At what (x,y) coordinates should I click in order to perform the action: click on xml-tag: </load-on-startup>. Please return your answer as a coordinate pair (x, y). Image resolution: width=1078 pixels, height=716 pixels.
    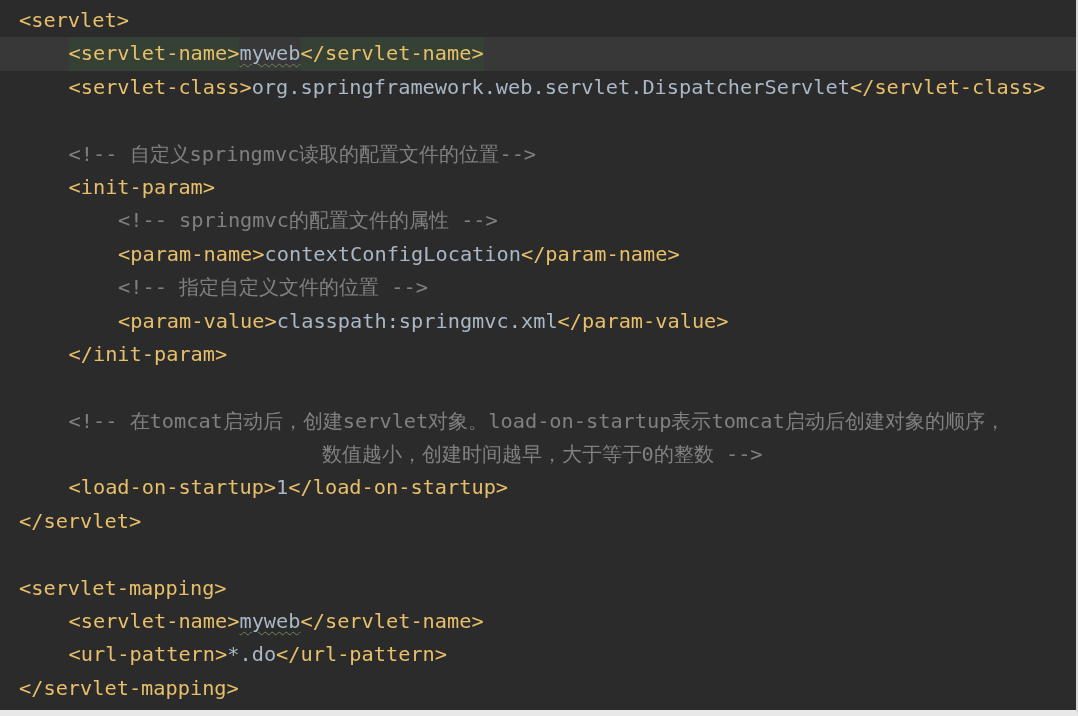
    Looking at the image, I should click on (398, 488).